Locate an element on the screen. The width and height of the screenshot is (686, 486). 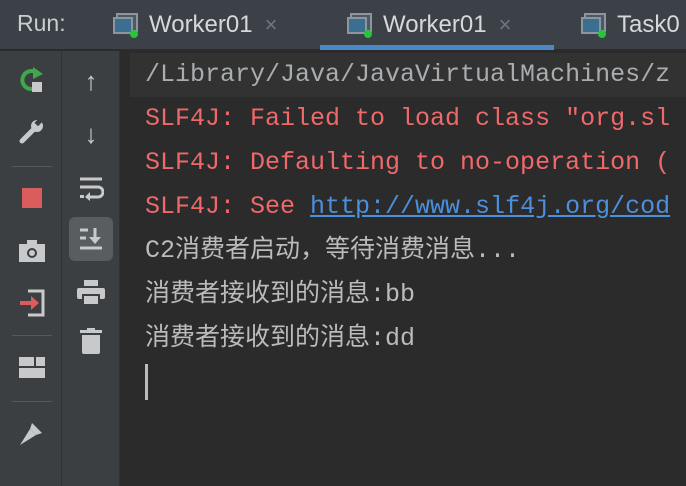
run-tab-bar: Run: Worker01 × Worker01 × Task0 is located at coordinates (343, 25).